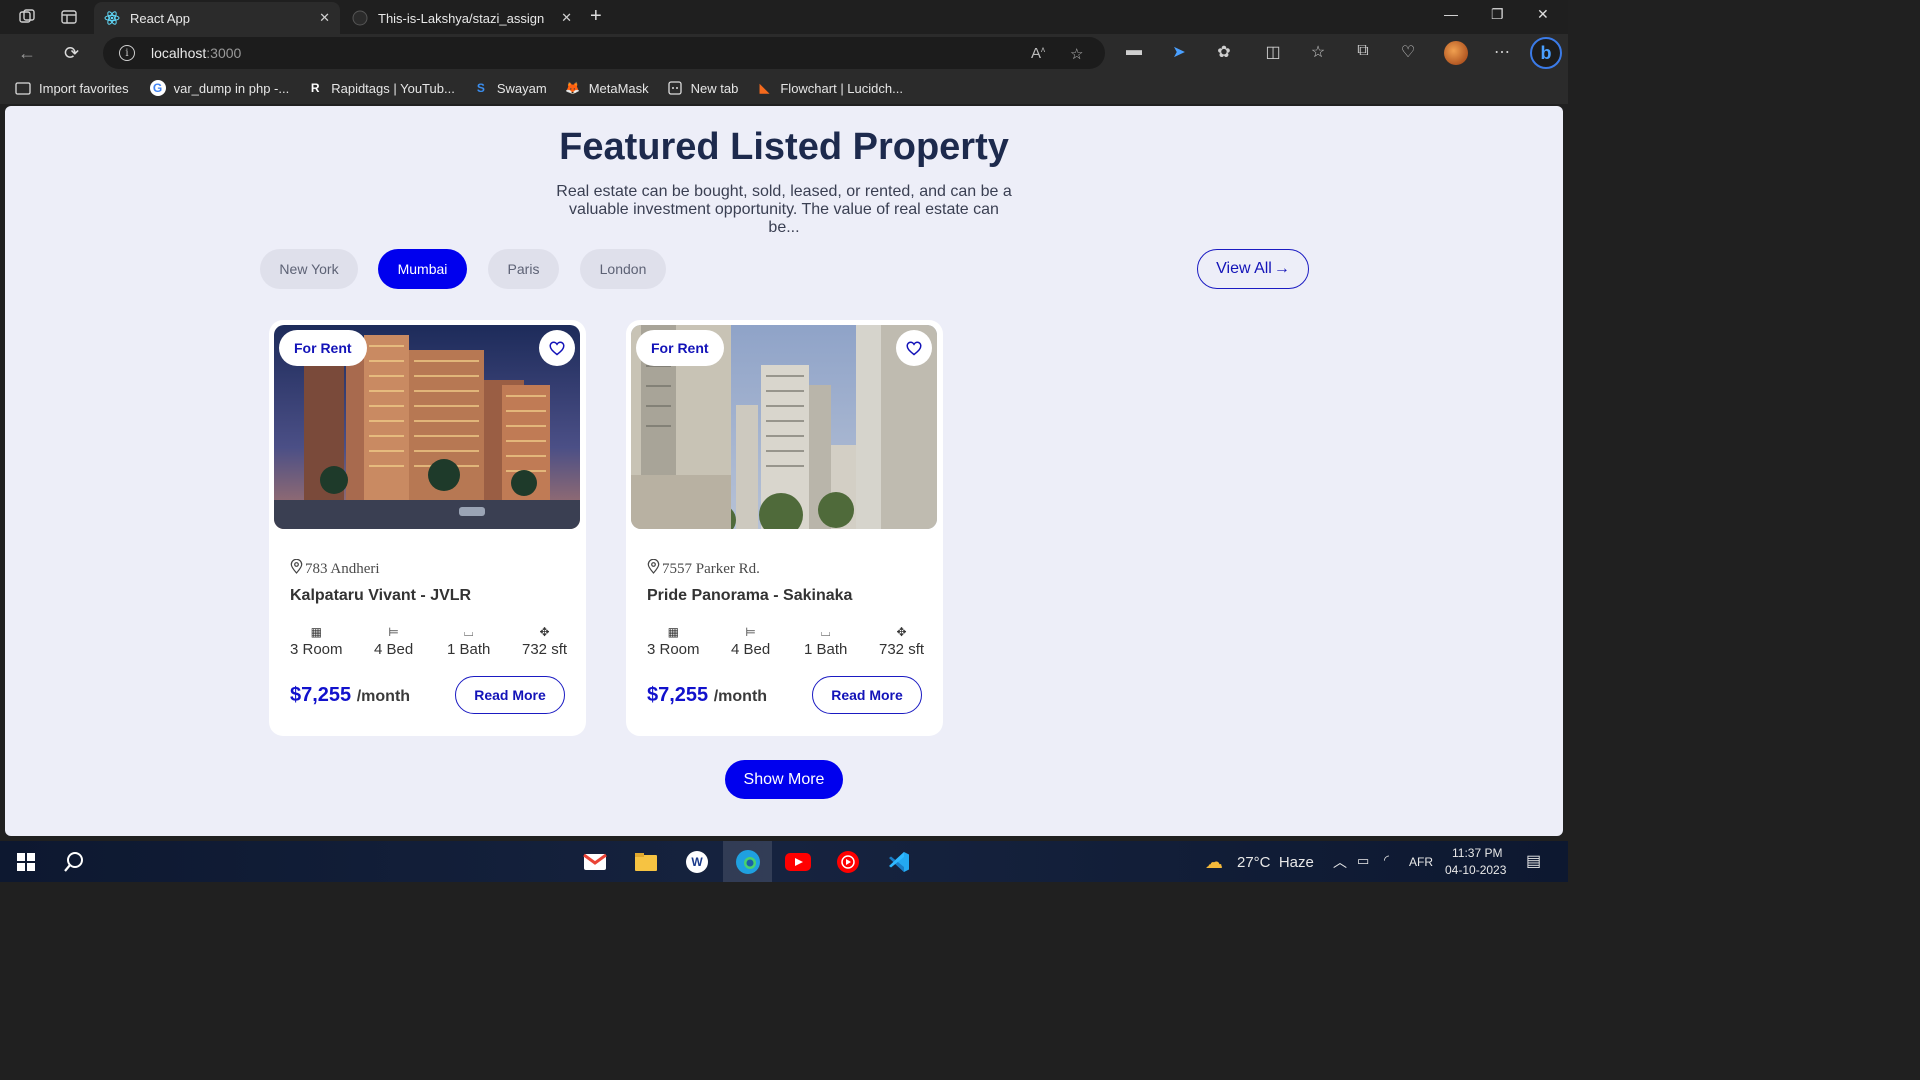 The image size is (1920, 1080). Describe the element at coordinates (112, 18) in the screenshot. I see `react-icon` at that location.